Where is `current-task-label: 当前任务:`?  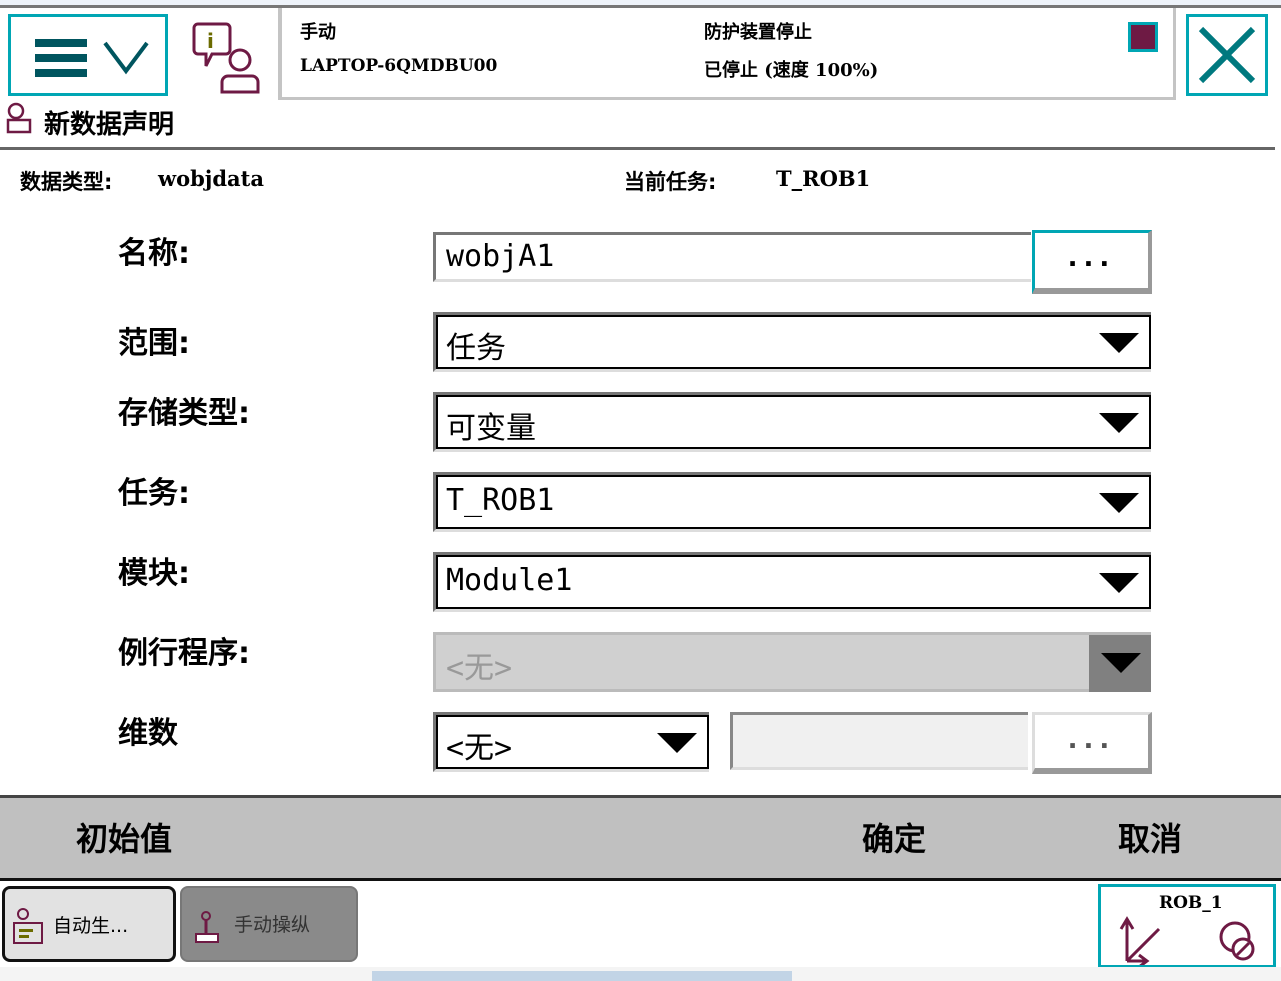
current-task-label: 当前任务: is located at coordinates (670, 182).